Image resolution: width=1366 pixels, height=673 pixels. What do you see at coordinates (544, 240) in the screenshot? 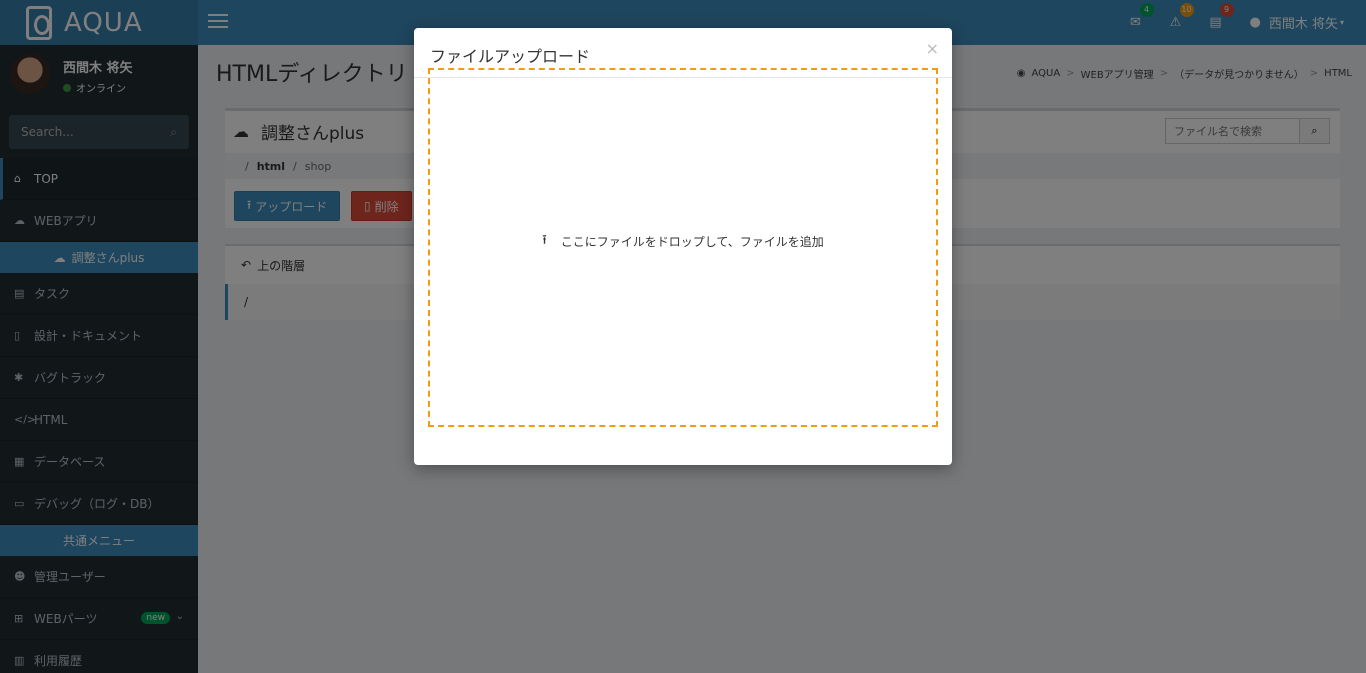
I see `upload-icon: ⭱` at bounding box center [544, 240].